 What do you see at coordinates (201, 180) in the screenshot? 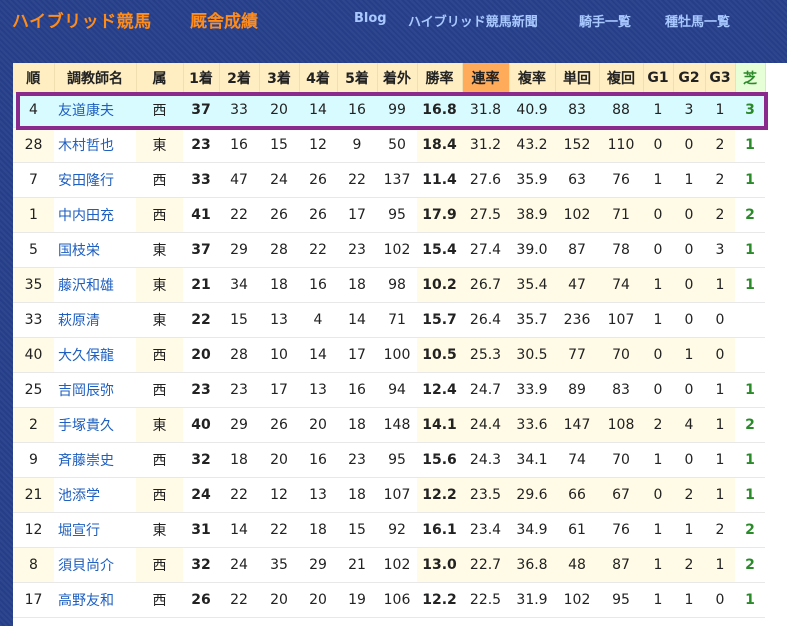
I see `cell-first: 33` at bounding box center [201, 180].